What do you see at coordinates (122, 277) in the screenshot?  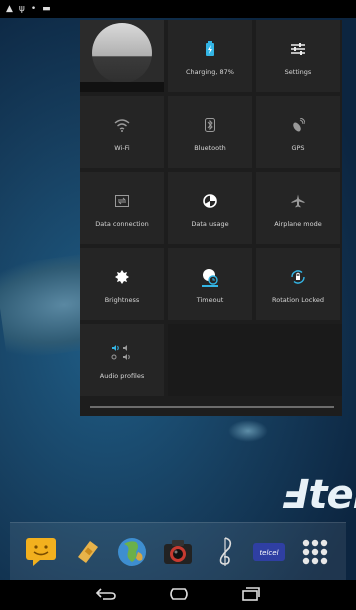 I see `brightness-icon` at bounding box center [122, 277].